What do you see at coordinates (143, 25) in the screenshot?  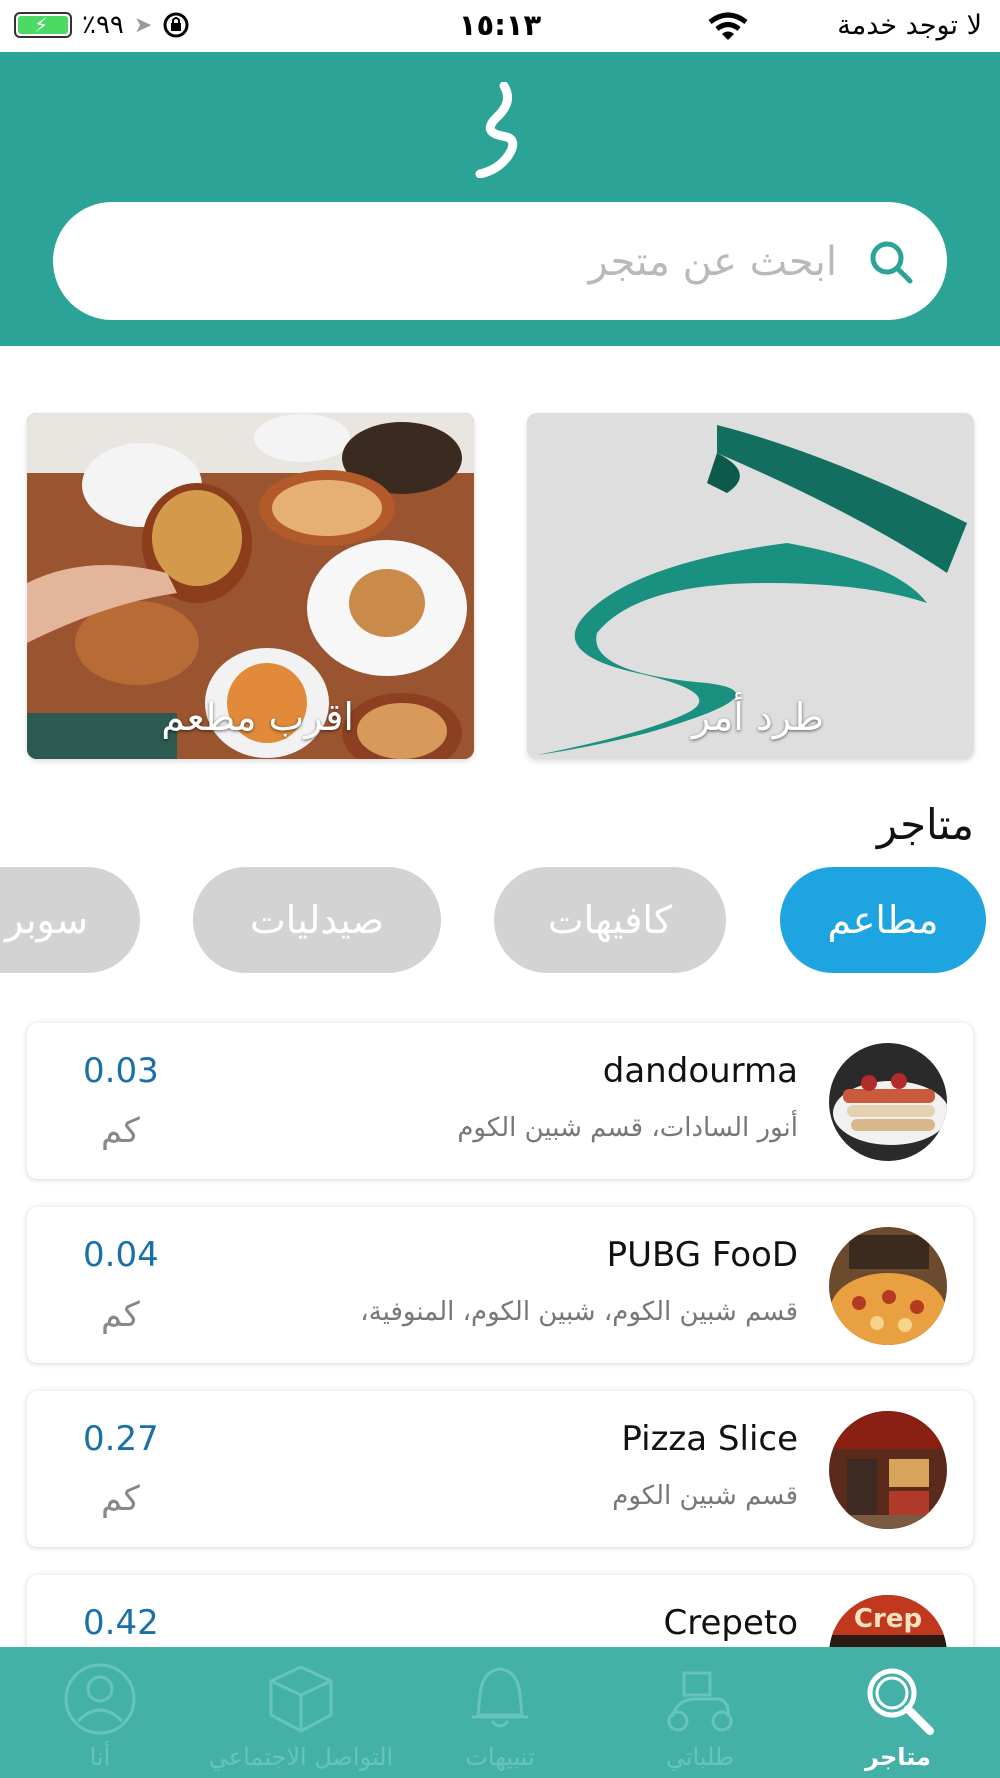 I see `location-icon: ➤` at bounding box center [143, 25].